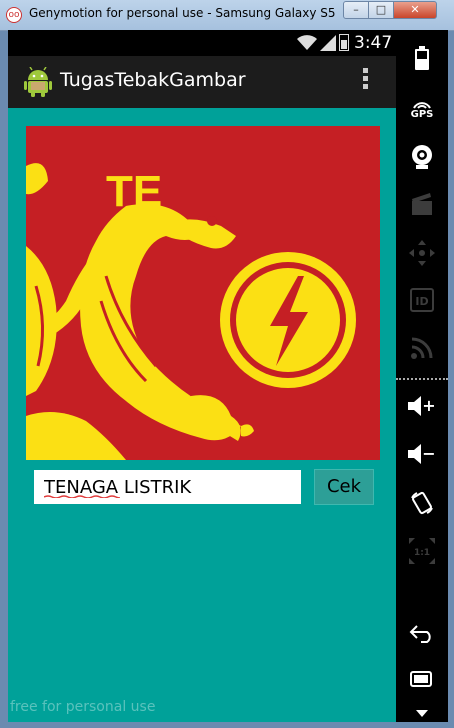  I want to click on pixel-label: 1:1, so click(422, 553).